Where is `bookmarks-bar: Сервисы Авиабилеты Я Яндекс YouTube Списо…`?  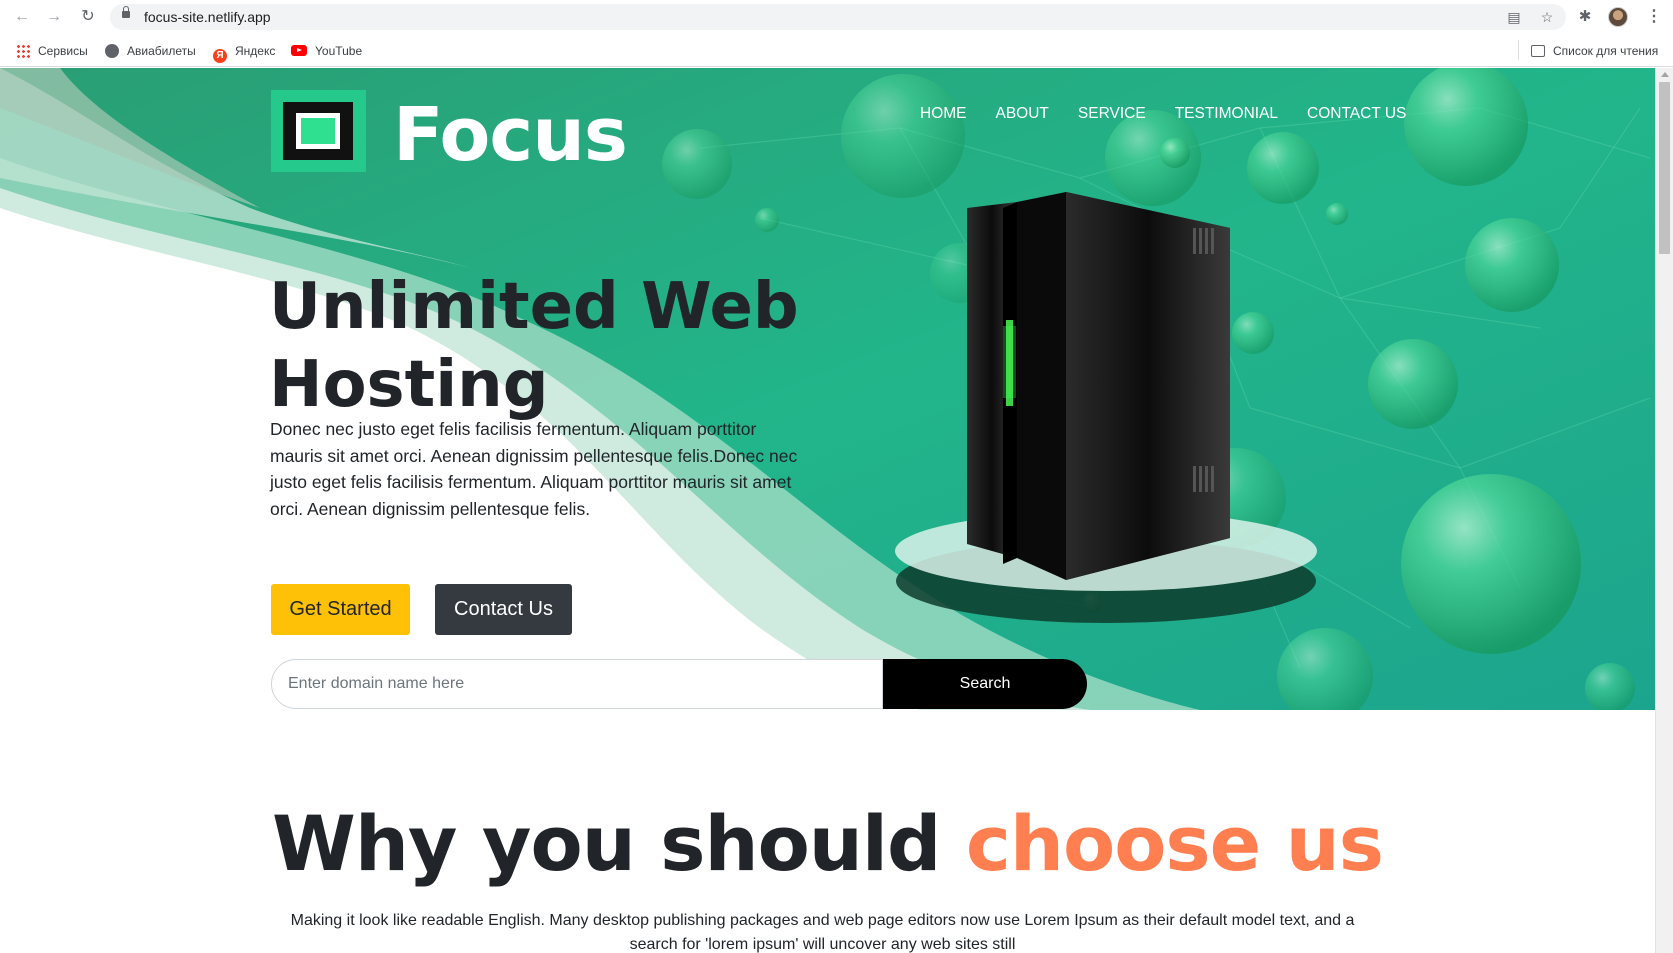 bookmarks-bar: Сервисы Авиабилеты Я Яндекс YouTube Списо… is located at coordinates (836, 50).